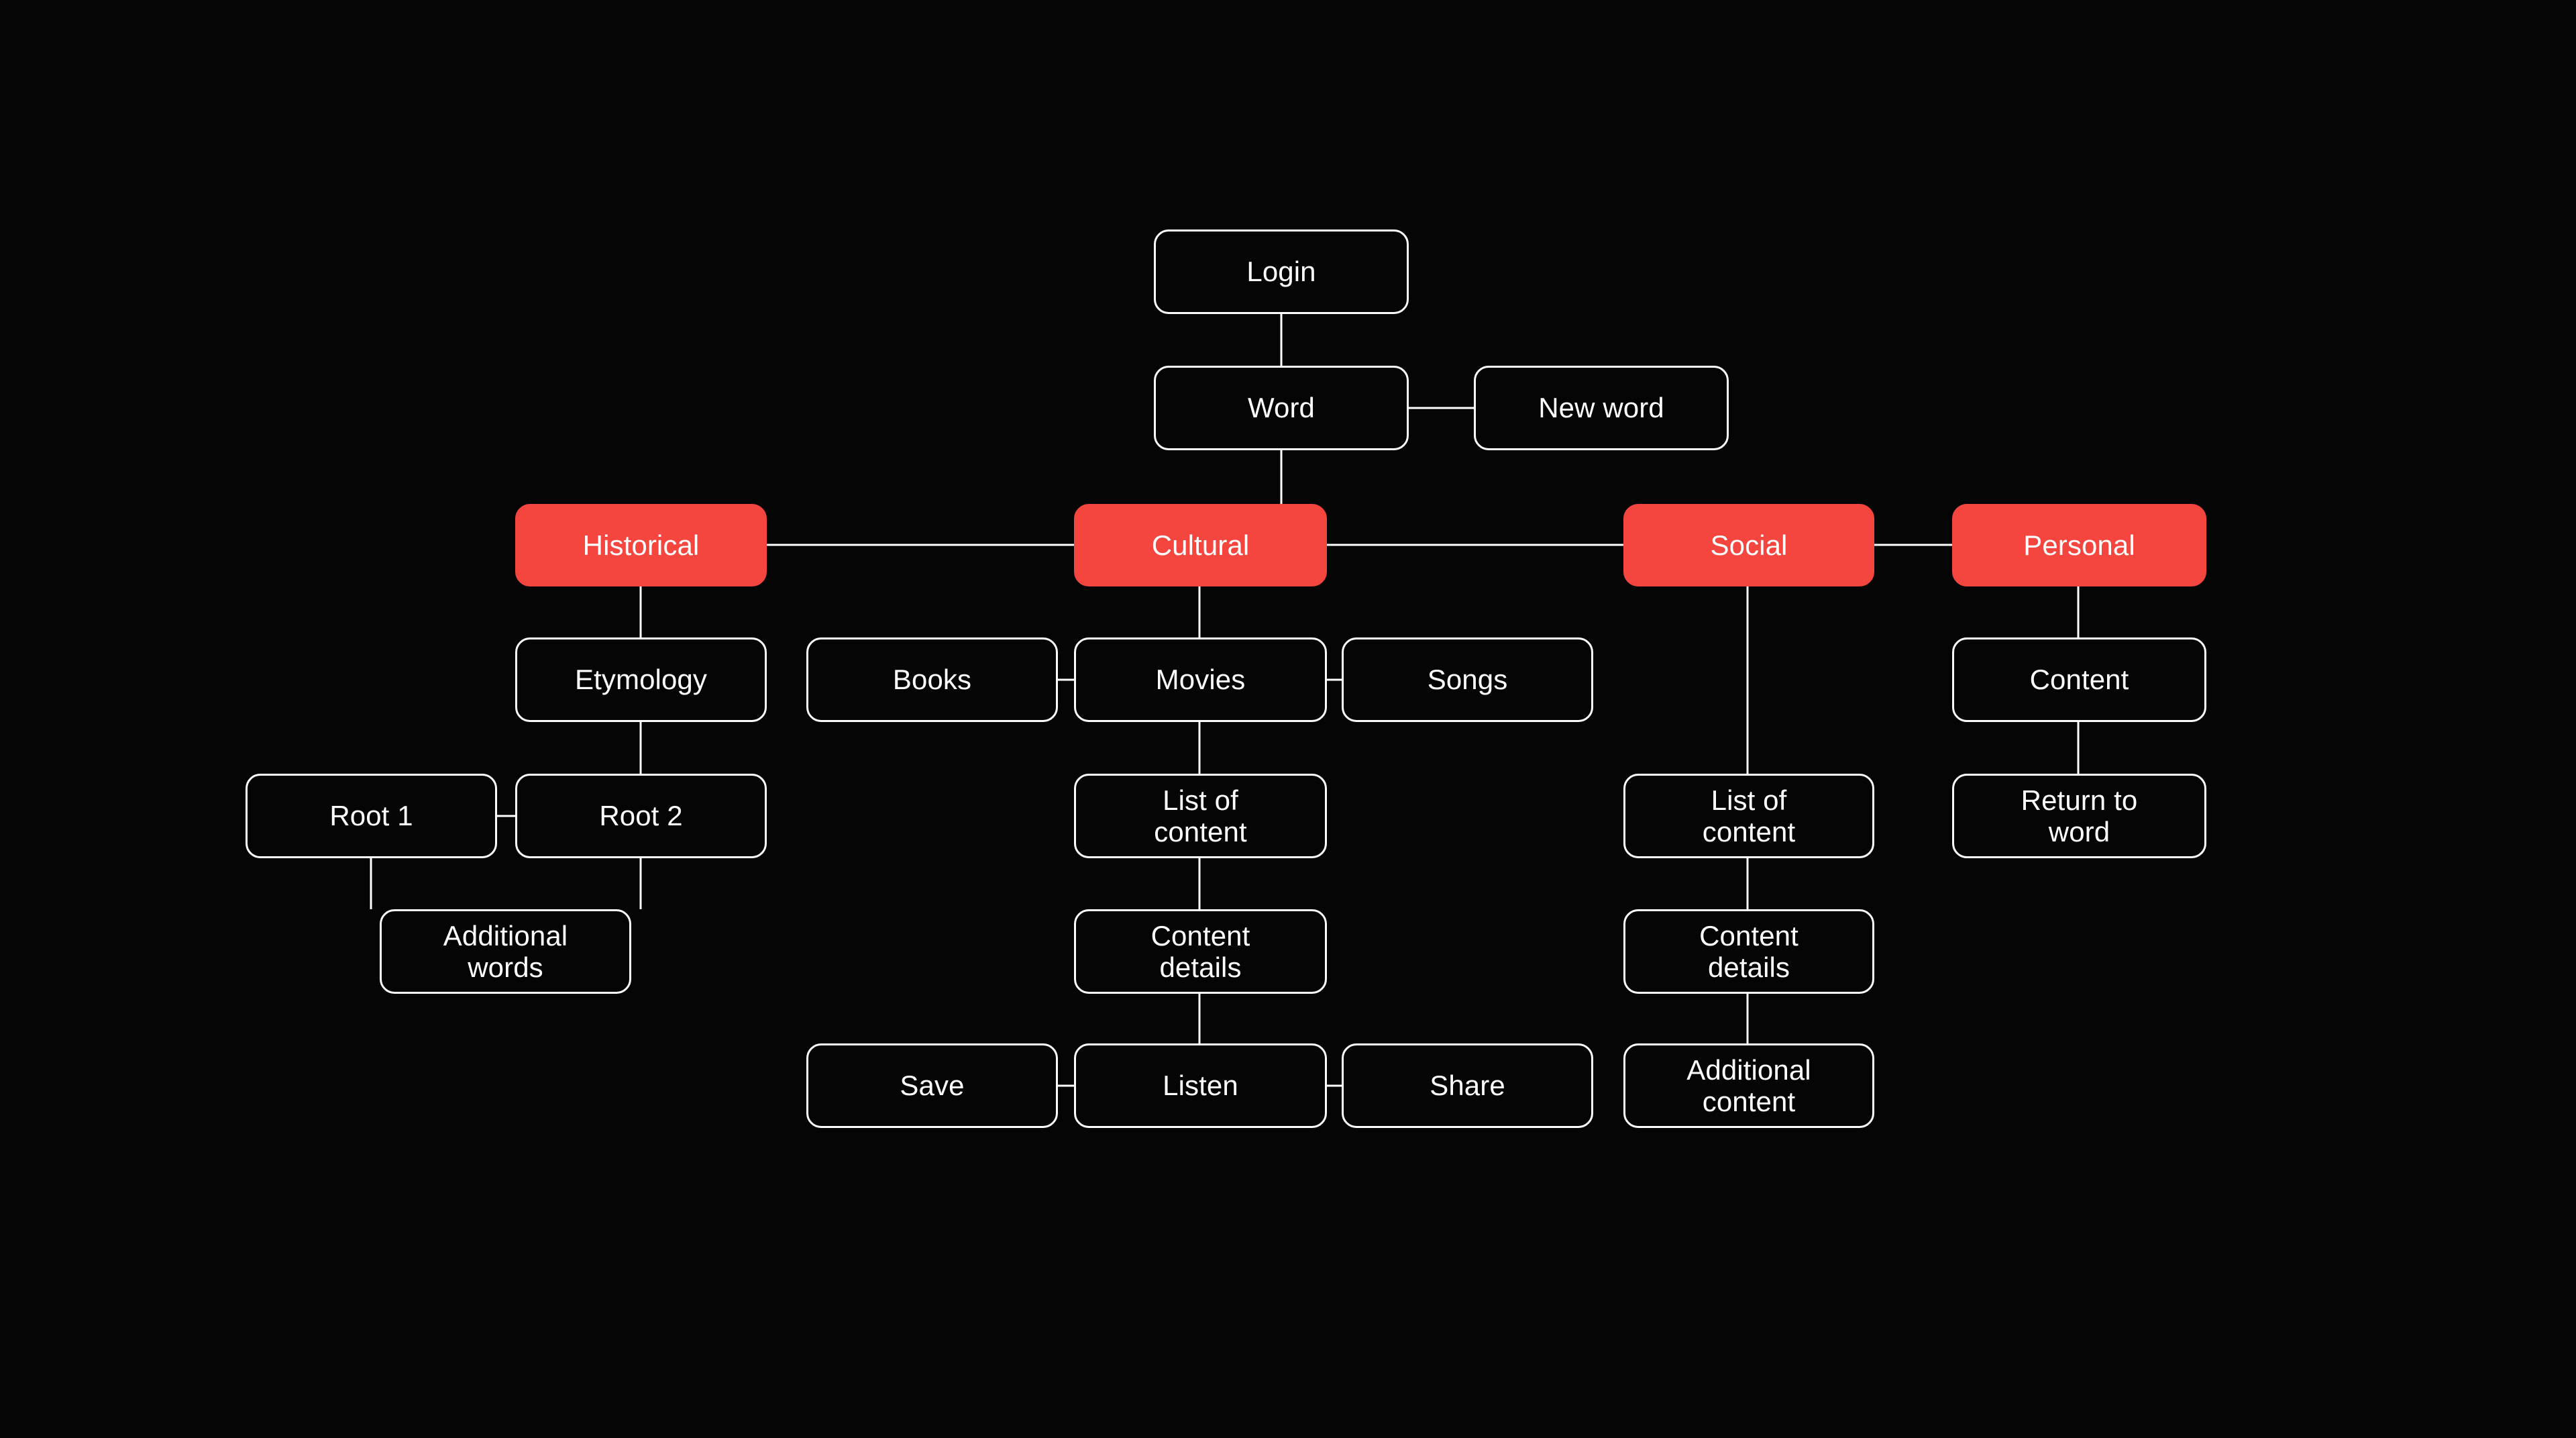  I want to click on node-share: Share, so click(1467, 1086).